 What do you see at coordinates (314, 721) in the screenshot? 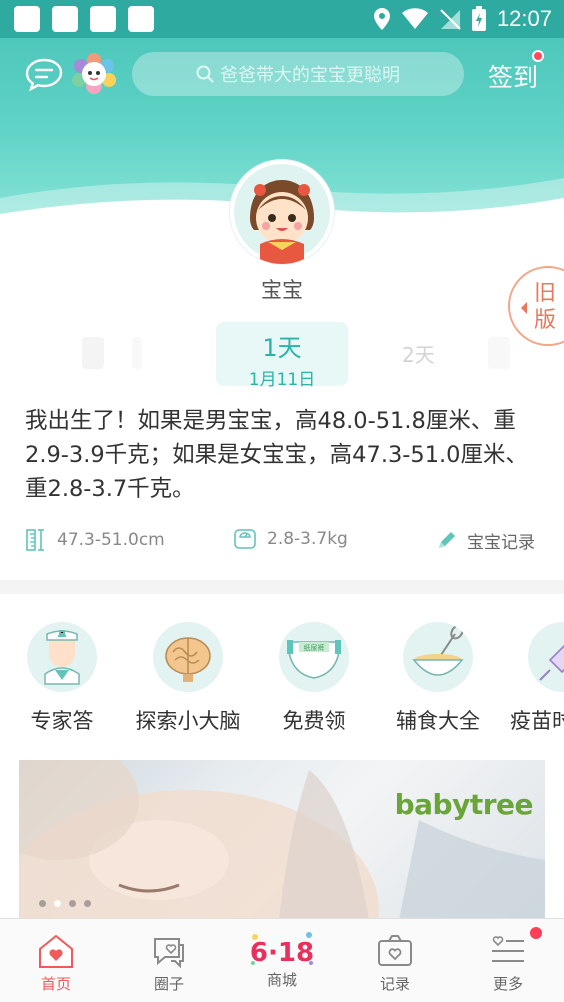
I see `feature-label: 免费领` at bounding box center [314, 721].